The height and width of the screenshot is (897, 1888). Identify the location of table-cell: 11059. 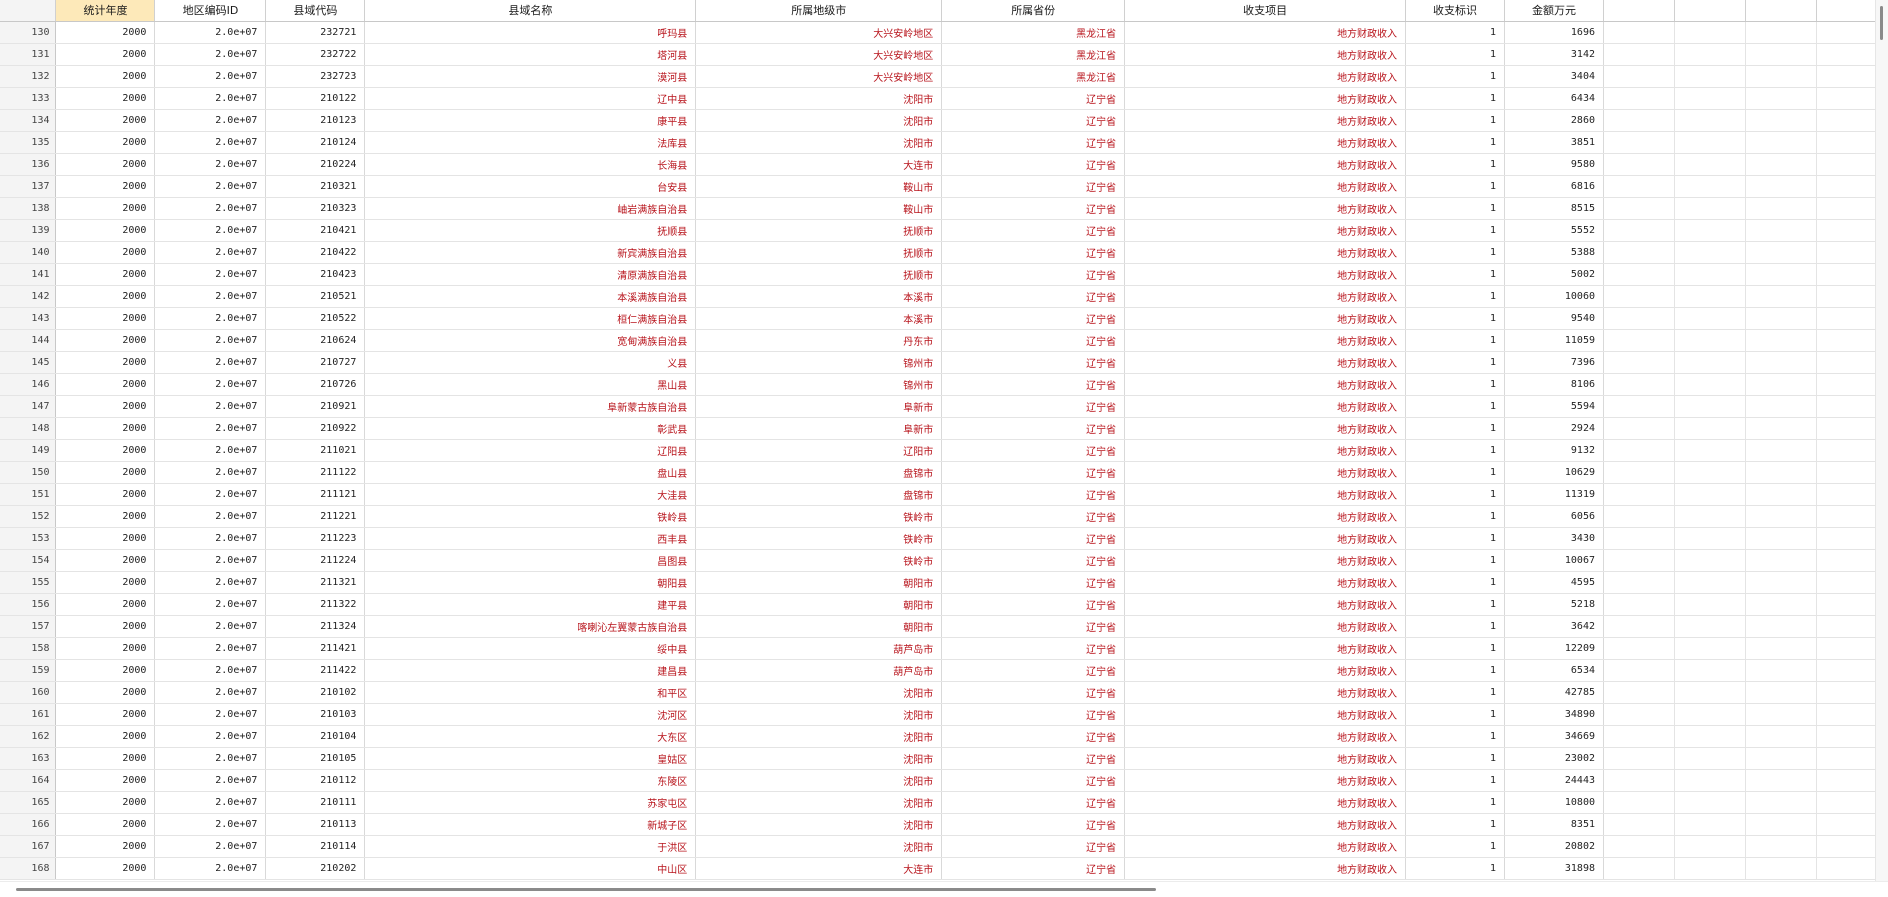
(1554, 340).